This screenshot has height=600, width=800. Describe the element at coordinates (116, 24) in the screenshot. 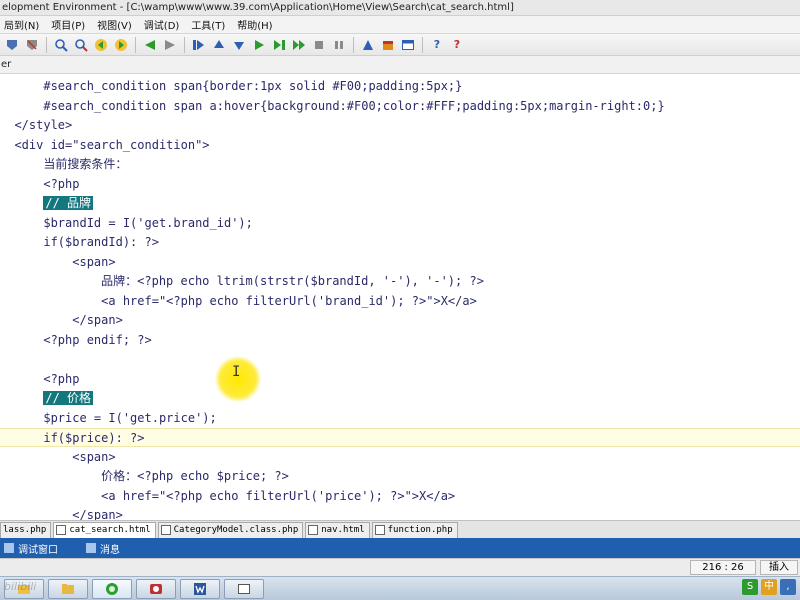

I see `menu-item-view: 视图(V)` at that location.